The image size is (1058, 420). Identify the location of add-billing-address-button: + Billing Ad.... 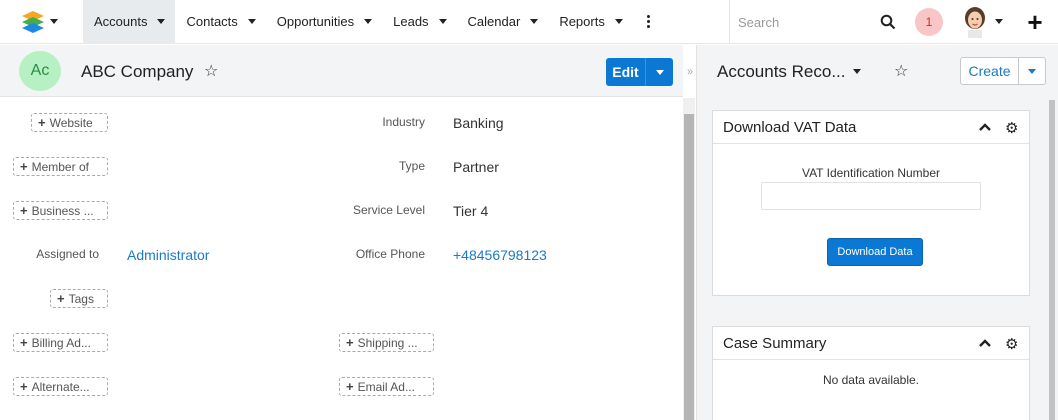
(60, 342).